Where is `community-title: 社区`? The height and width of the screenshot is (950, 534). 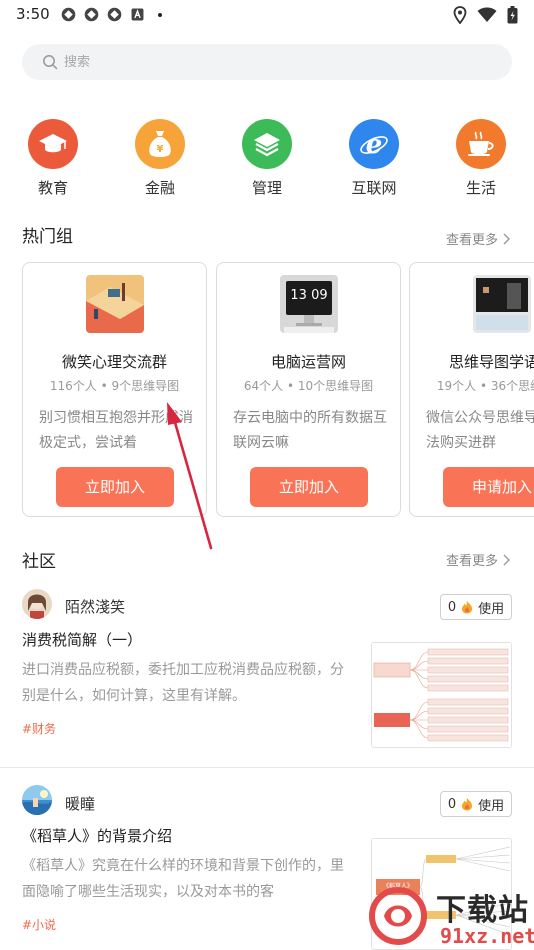 community-title: 社区 is located at coordinates (39, 562).